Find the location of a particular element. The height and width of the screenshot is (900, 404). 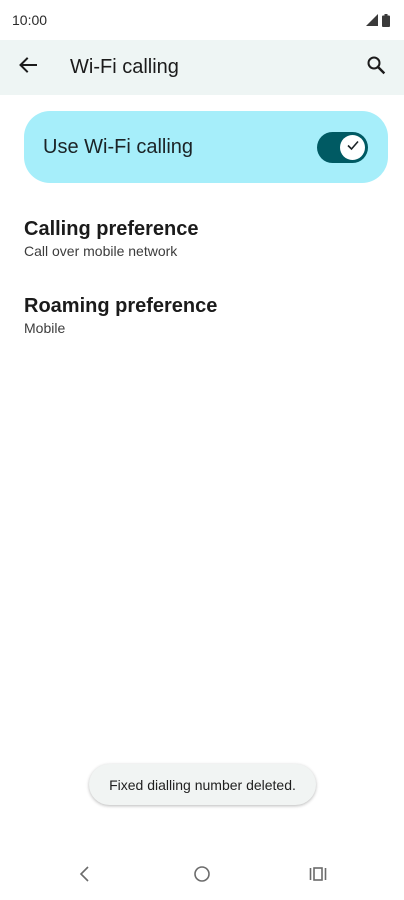

navigation-bar is located at coordinates (202, 875).